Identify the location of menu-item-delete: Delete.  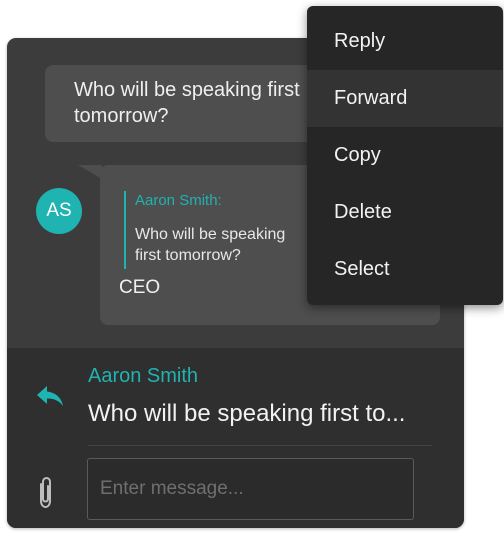
(405, 212).